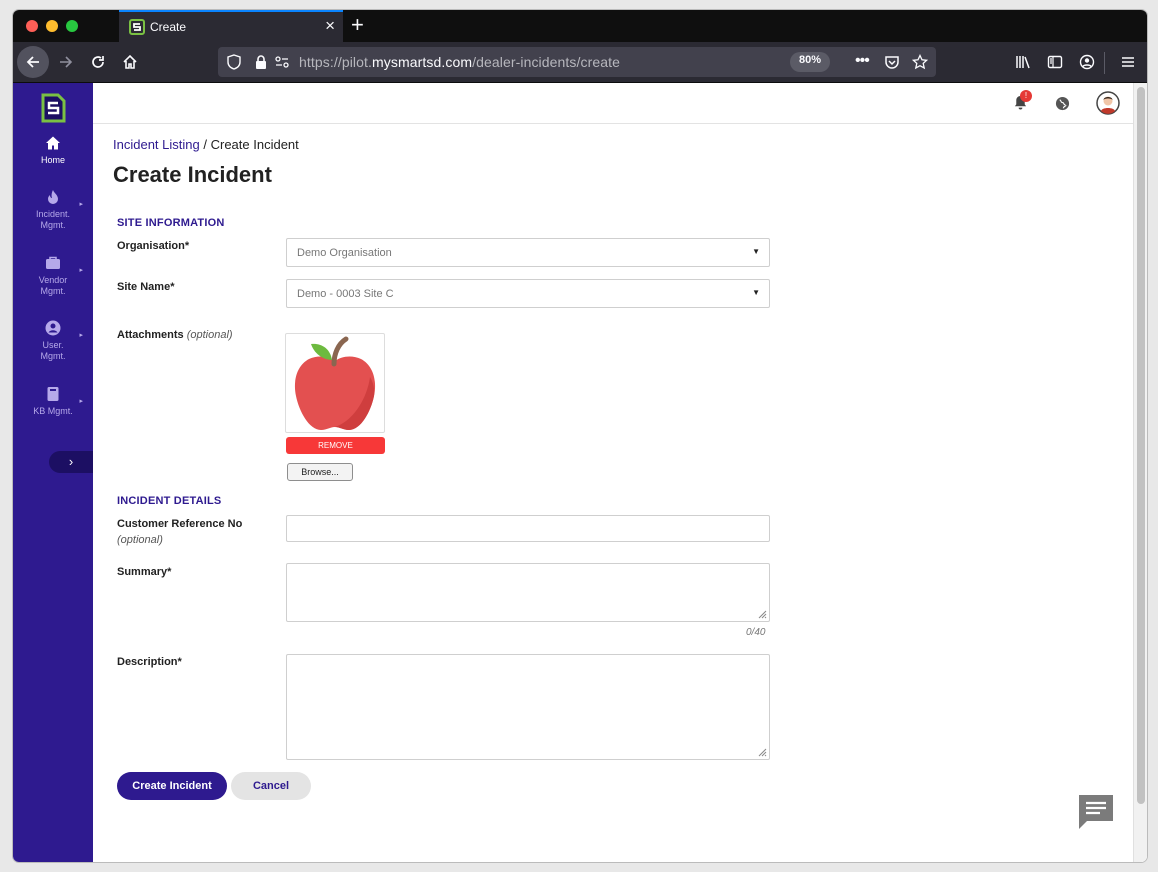  I want to click on tab-title: Create, so click(168, 27).